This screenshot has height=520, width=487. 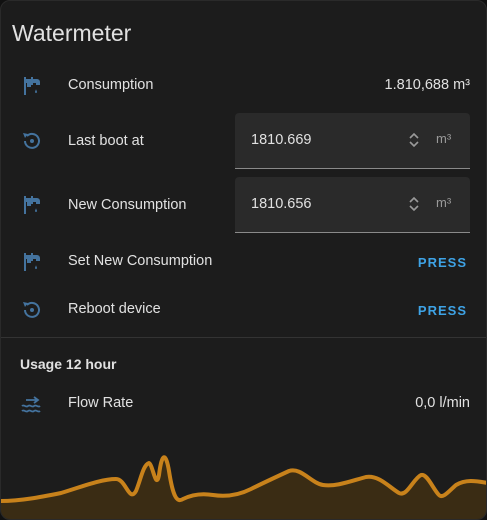 I want to click on set-new-consumption-press-button: PRESS, so click(x=442, y=262).